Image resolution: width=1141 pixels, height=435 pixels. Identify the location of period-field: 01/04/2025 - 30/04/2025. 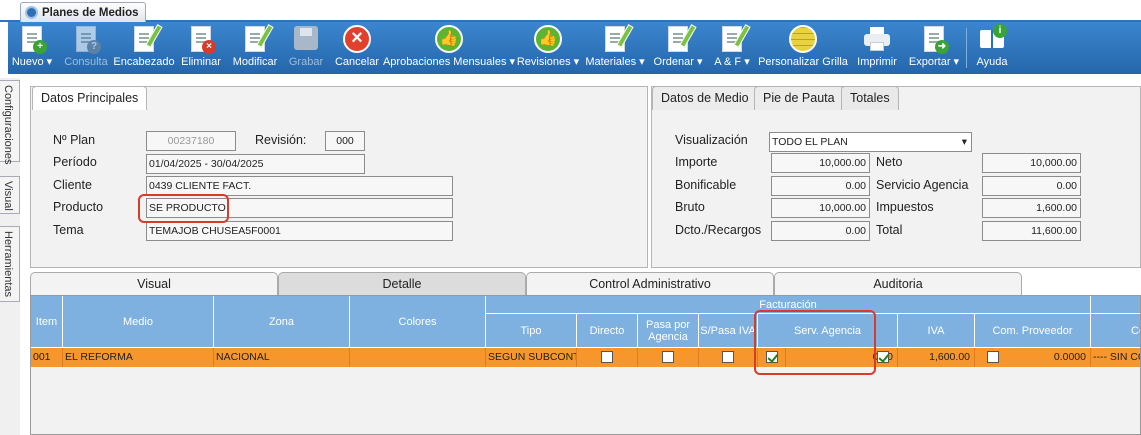
(255, 164).